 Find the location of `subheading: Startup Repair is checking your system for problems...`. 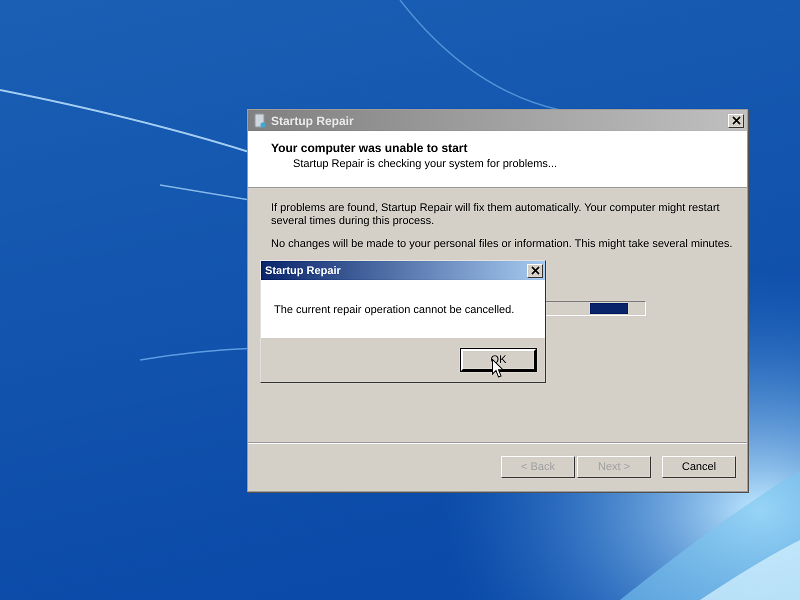

subheading: Startup Repair is checking your system for problems... is located at coordinates (425, 164).